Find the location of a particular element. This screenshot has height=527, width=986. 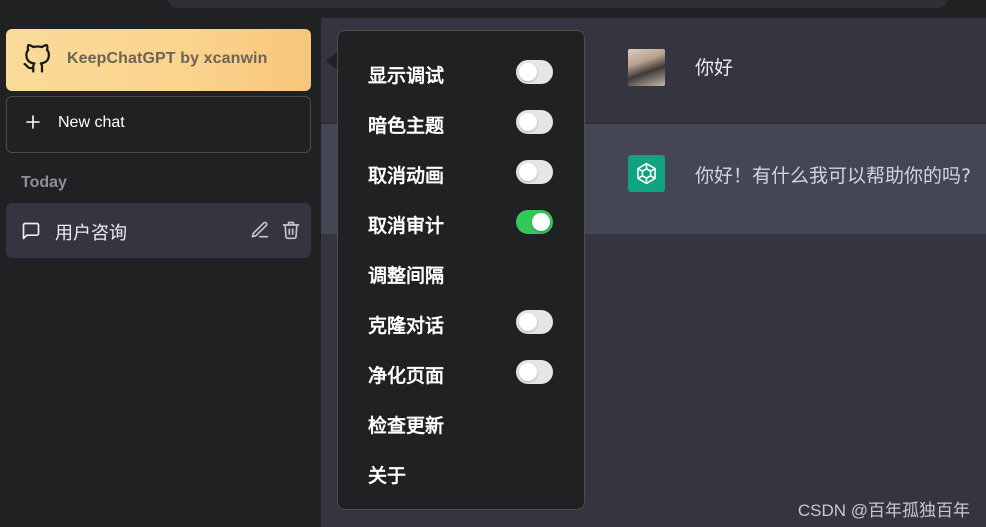

dark-theme-toggle is located at coordinates (534, 122).